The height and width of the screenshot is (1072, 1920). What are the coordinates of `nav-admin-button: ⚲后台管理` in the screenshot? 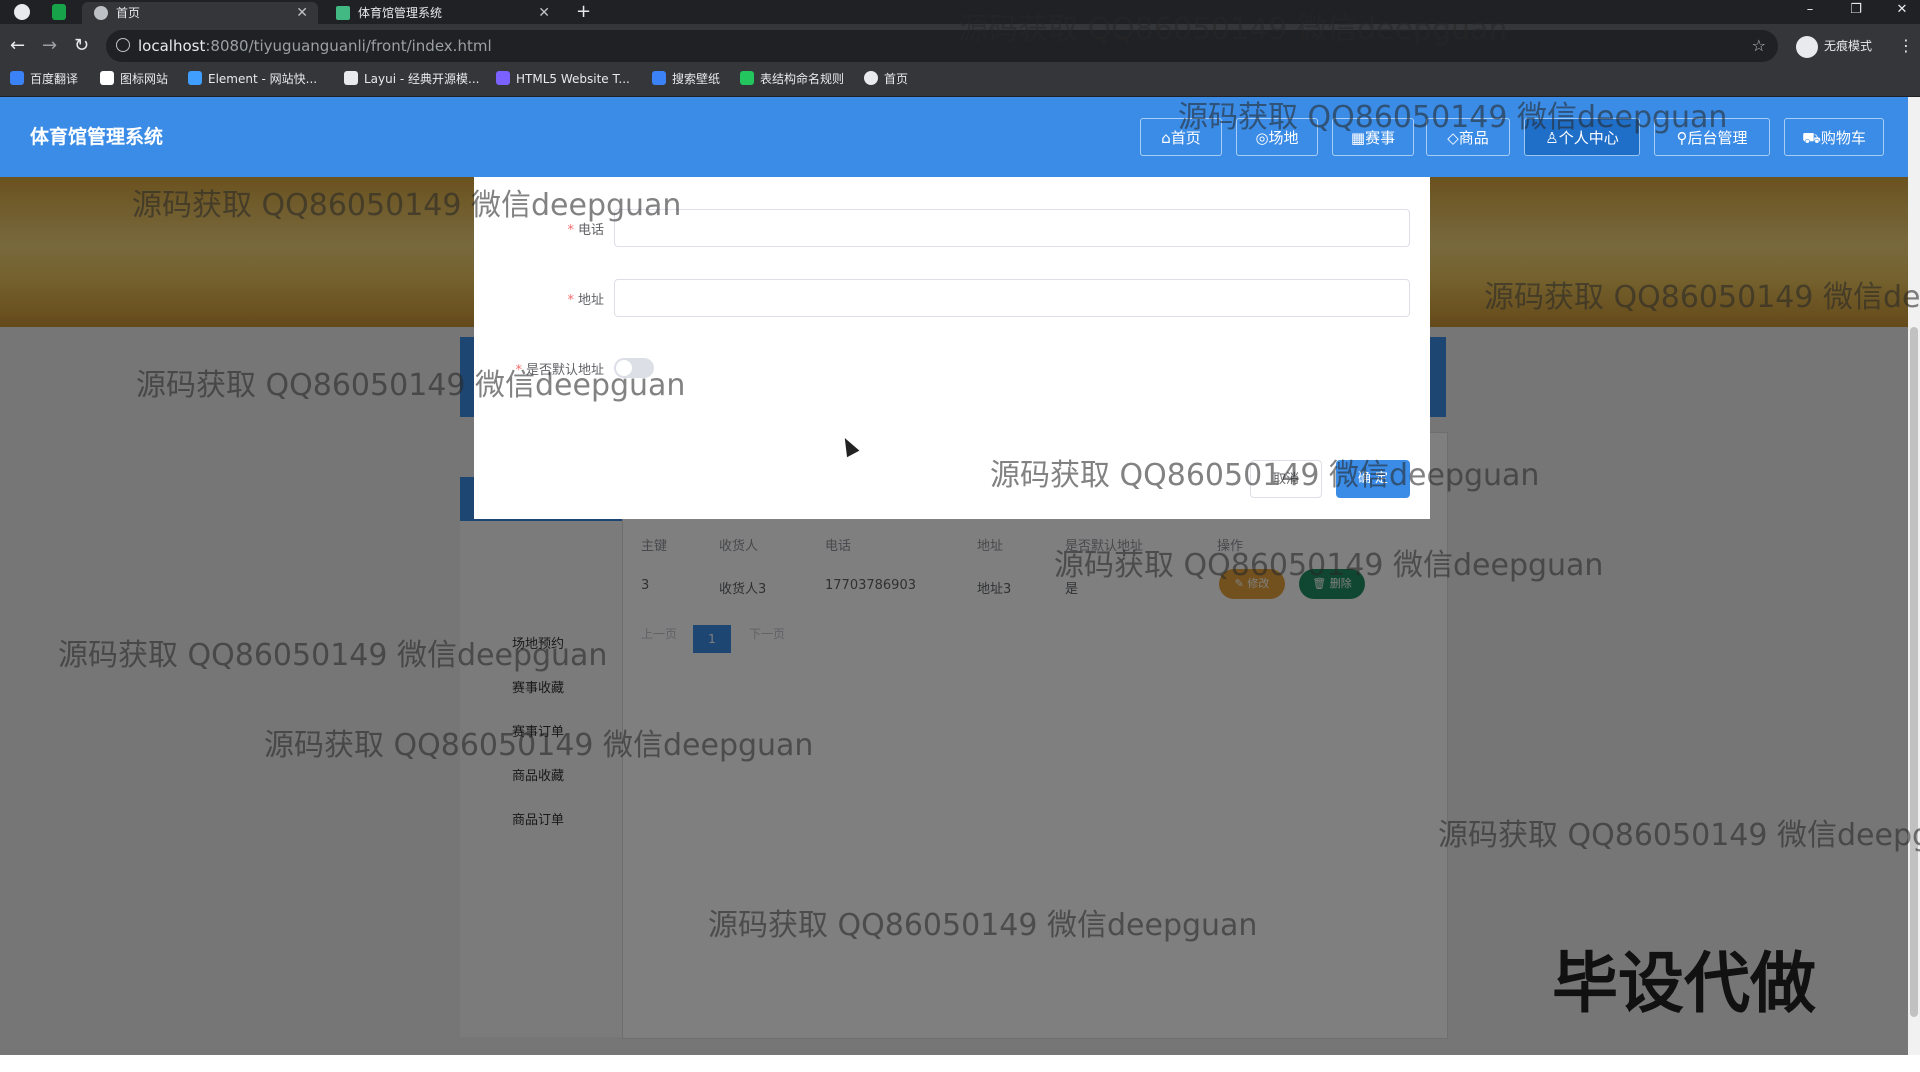 It's located at (1712, 137).